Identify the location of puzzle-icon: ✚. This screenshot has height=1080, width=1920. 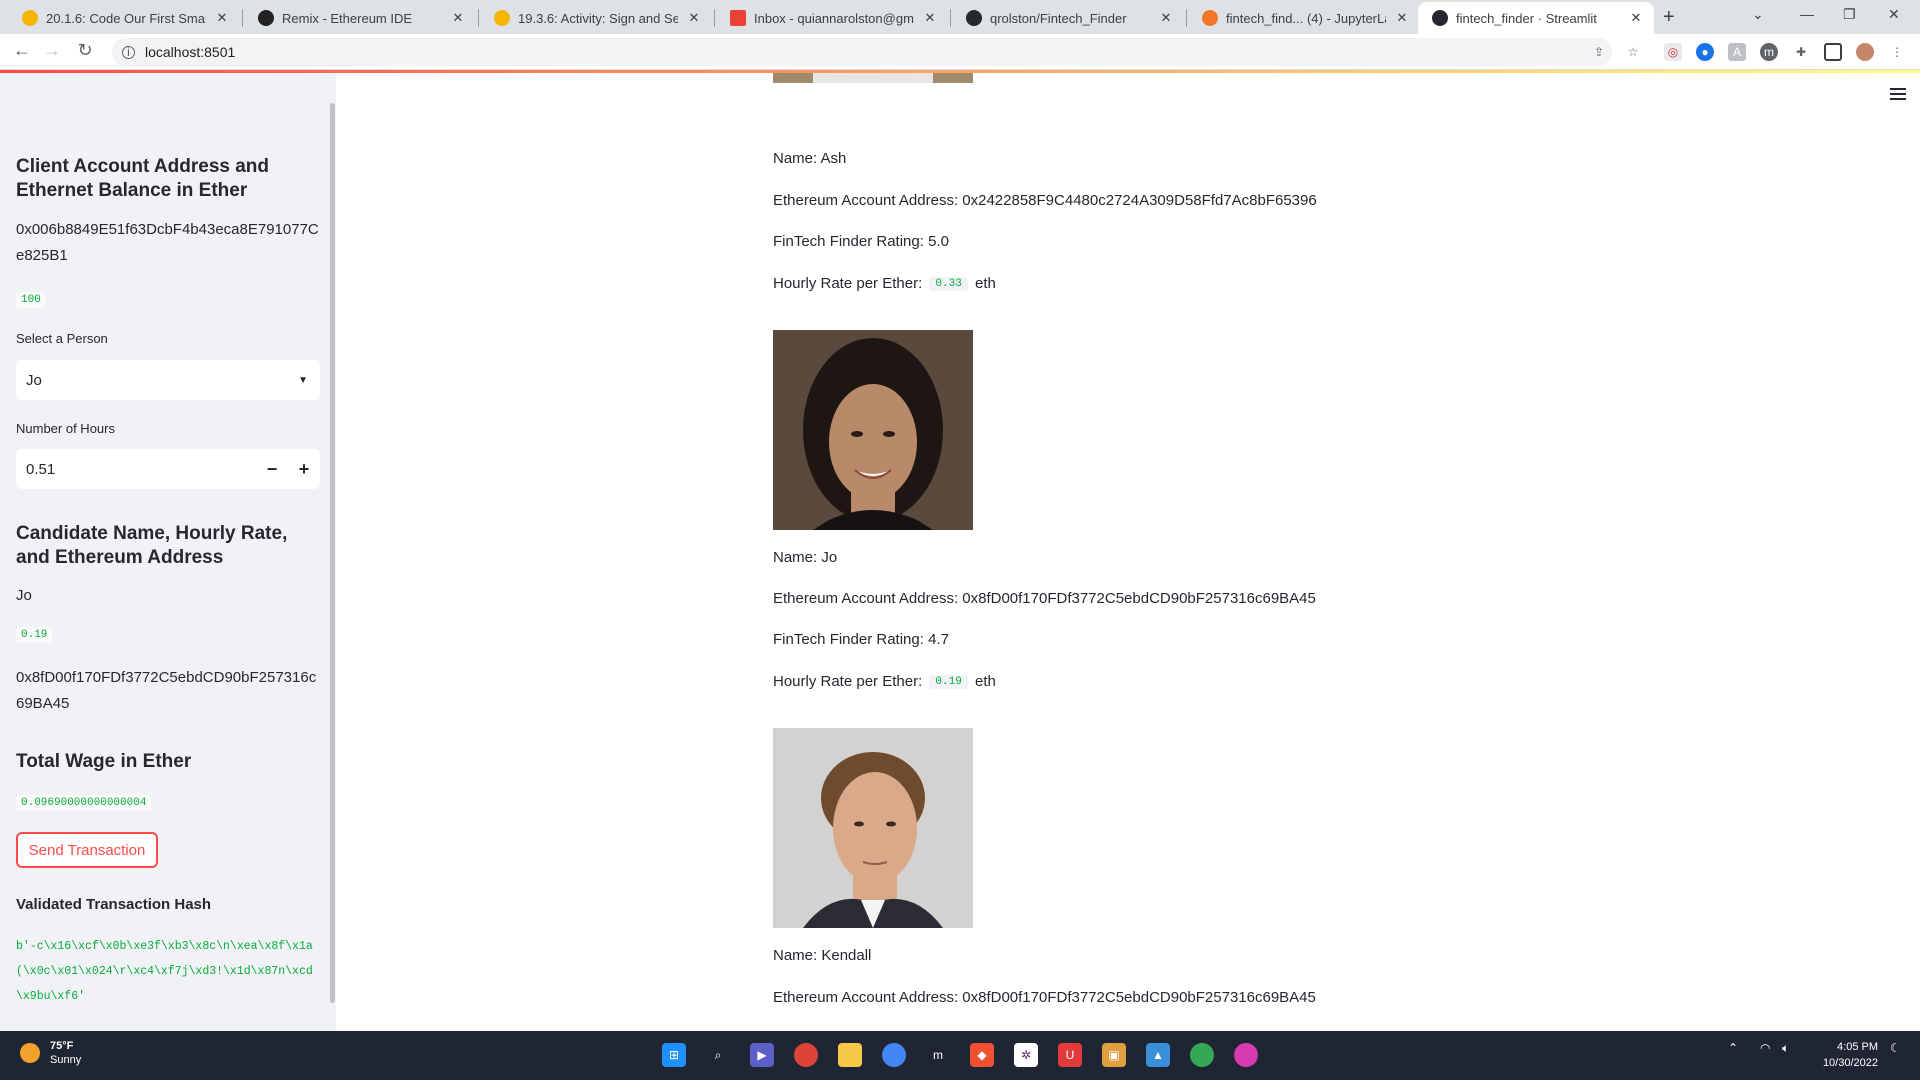
(1801, 52).